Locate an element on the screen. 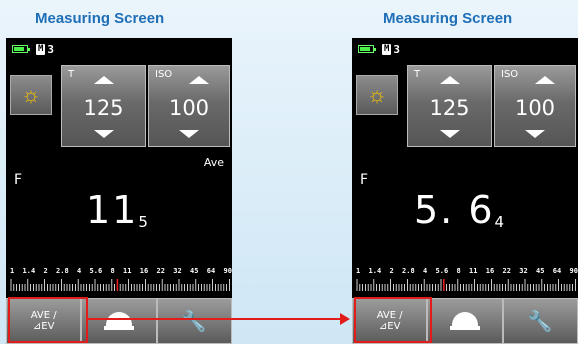 The height and width of the screenshot is (344, 578). connector-arrow-head-icon is located at coordinates (345, 319).